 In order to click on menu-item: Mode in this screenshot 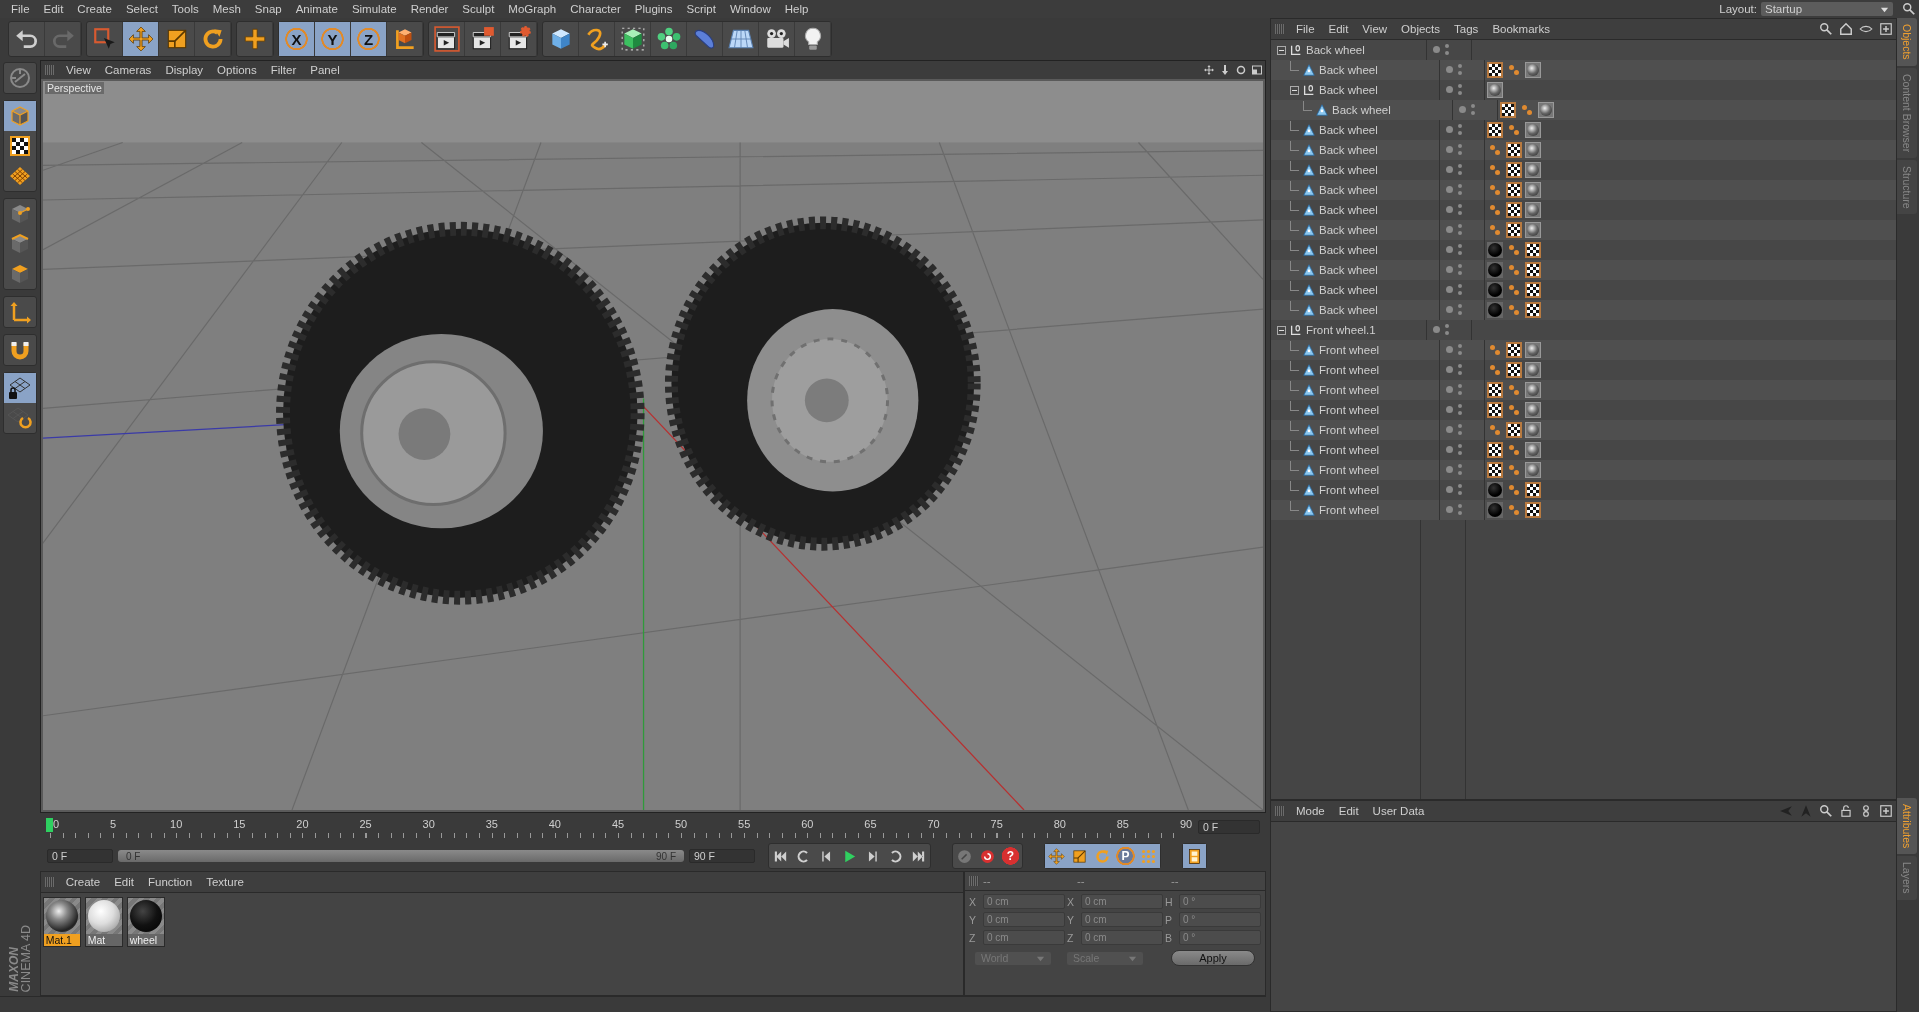, I will do `click(1310, 811)`.